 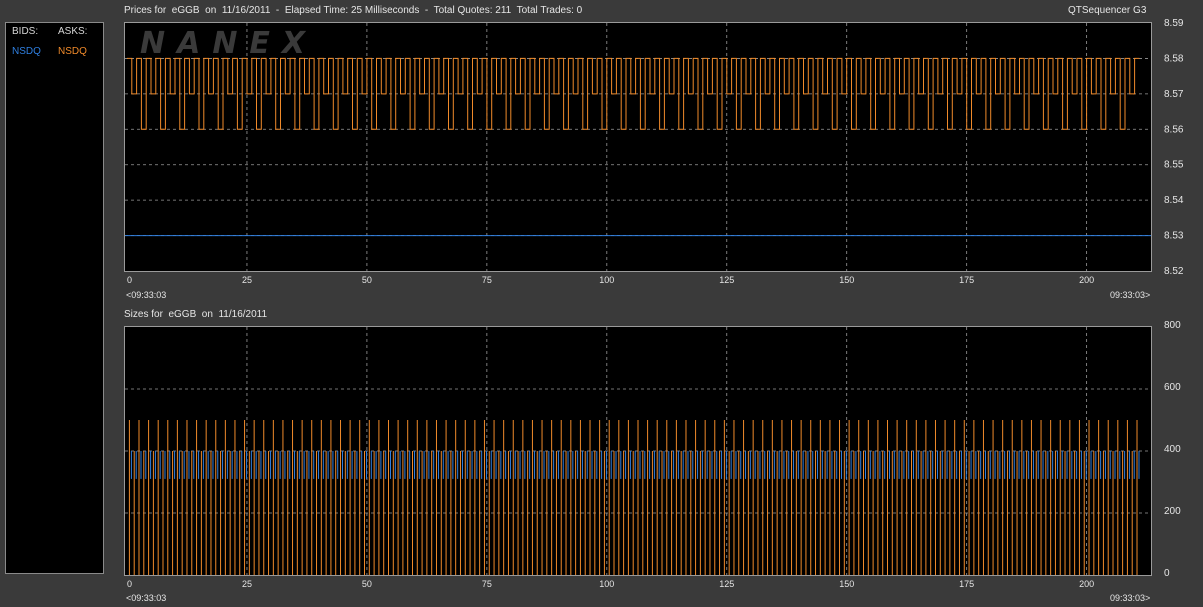 What do you see at coordinates (146, 598) in the screenshot?
I see `size-time-start: <09:33:03` at bounding box center [146, 598].